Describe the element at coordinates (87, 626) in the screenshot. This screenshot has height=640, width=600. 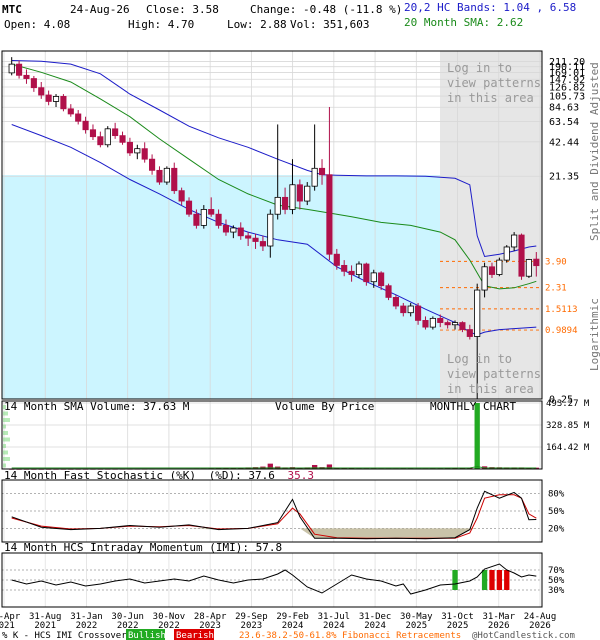
I see `x-tick-year: 2022` at that location.